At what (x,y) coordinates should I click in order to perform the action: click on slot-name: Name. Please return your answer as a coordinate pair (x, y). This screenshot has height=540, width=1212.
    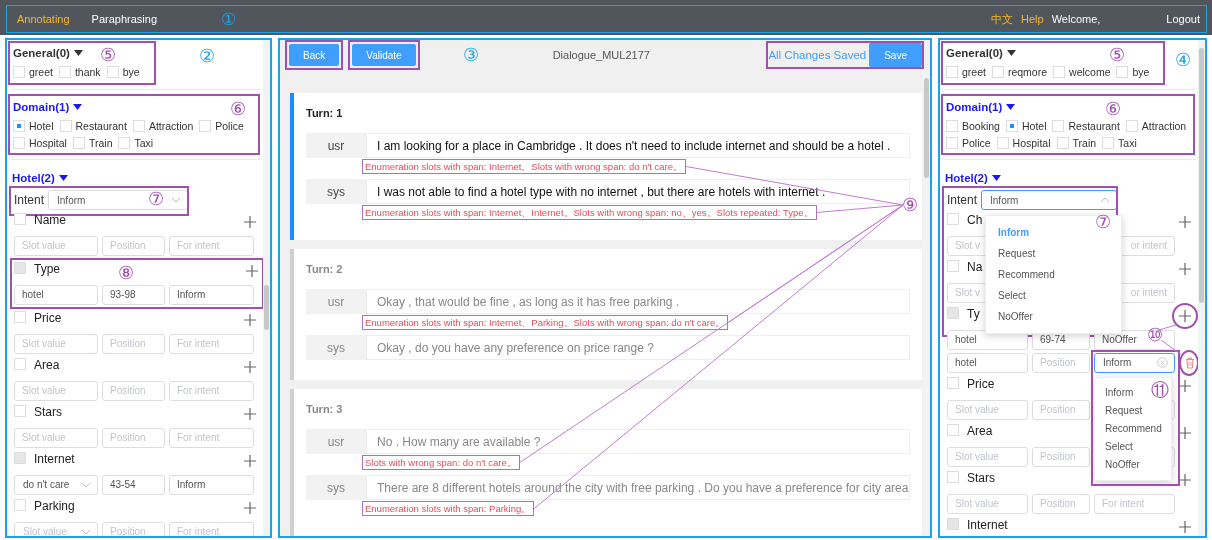
    Looking at the image, I should click on (50, 220).